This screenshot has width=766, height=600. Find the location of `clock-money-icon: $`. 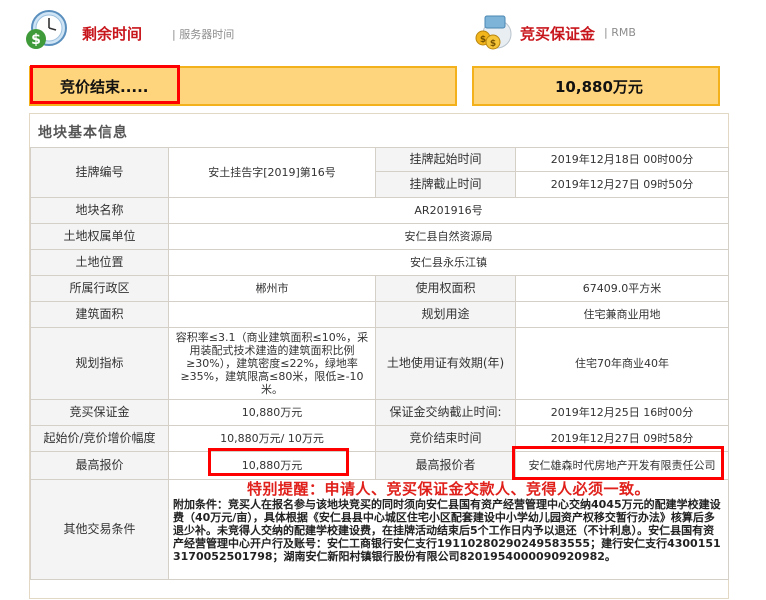

clock-money-icon: $ is located at coordinates (46, 29).